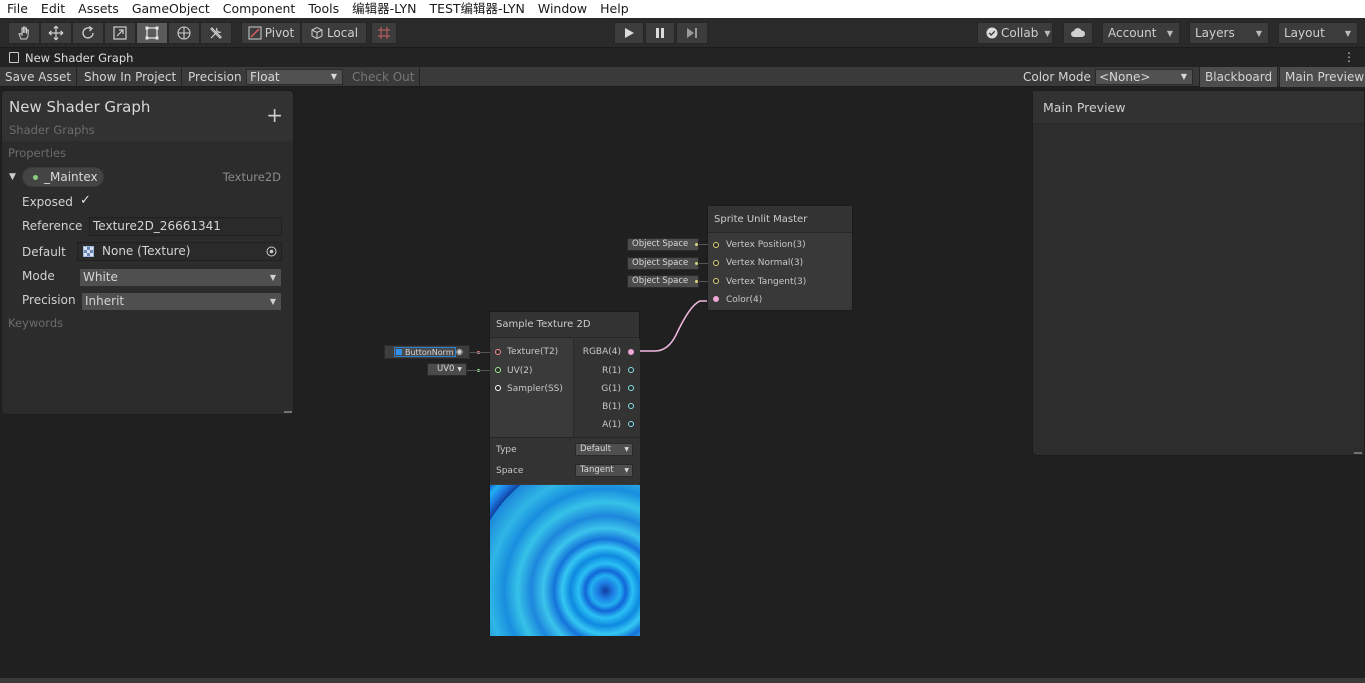 The image size is (1365, 683). I want to click on blackboard-subtitle: Shader Graphs, so click(52, 130).